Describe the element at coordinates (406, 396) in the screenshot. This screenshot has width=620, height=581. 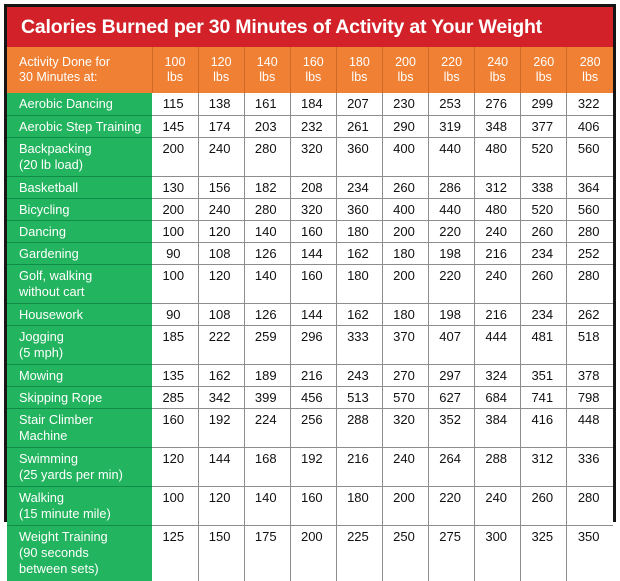
I see `calorie-value-cell: 570` at that location.